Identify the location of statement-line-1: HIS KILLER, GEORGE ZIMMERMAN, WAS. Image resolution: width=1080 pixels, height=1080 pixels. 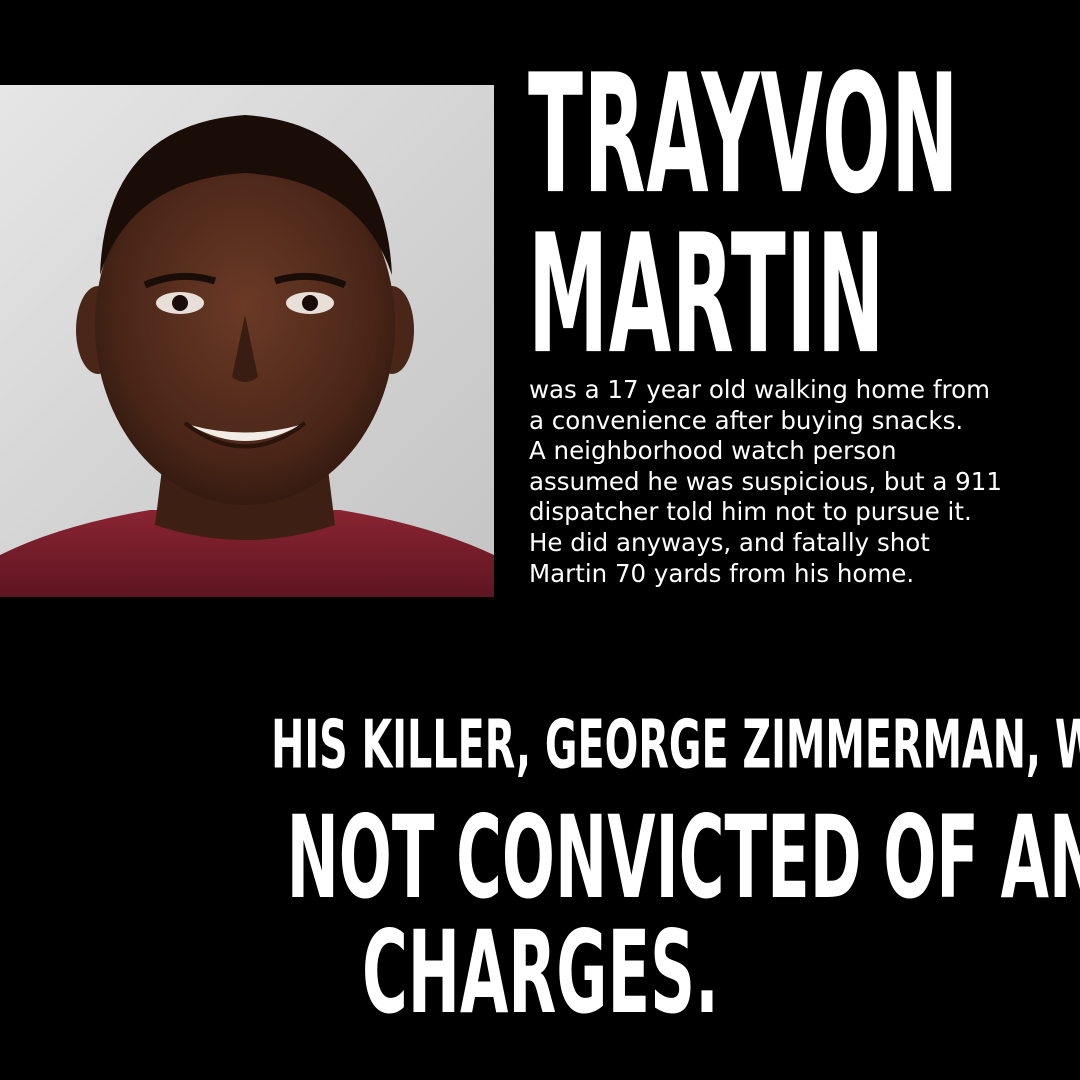
(540, 745).